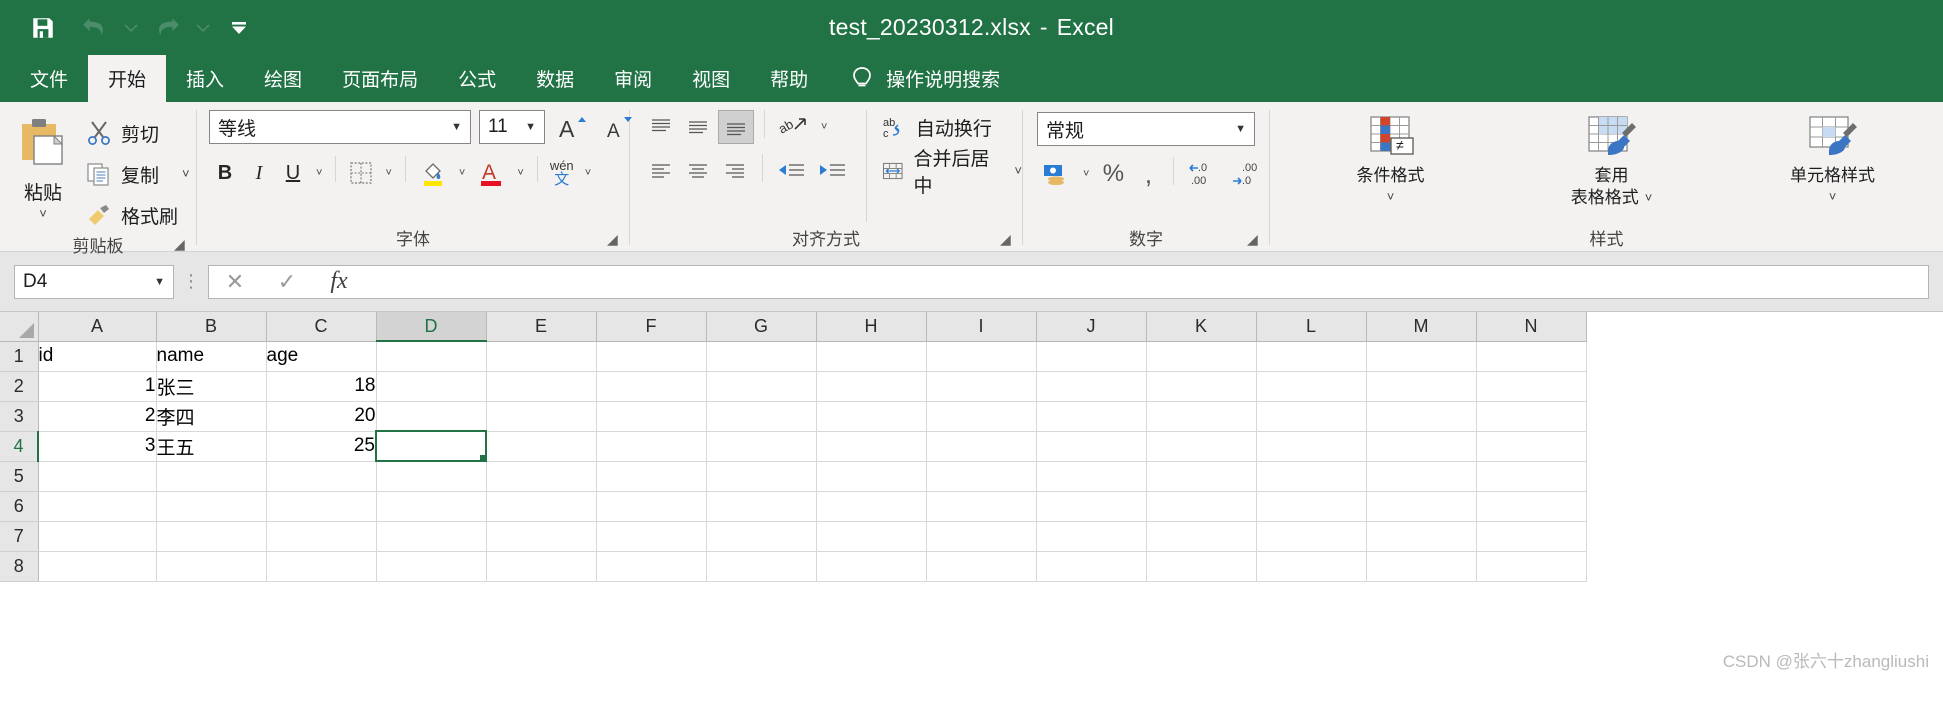  What do you see at coordinates (235, 282) in the screenshot?
I see `cancel-entry-button: ✕` at bounding box center [235, 282].